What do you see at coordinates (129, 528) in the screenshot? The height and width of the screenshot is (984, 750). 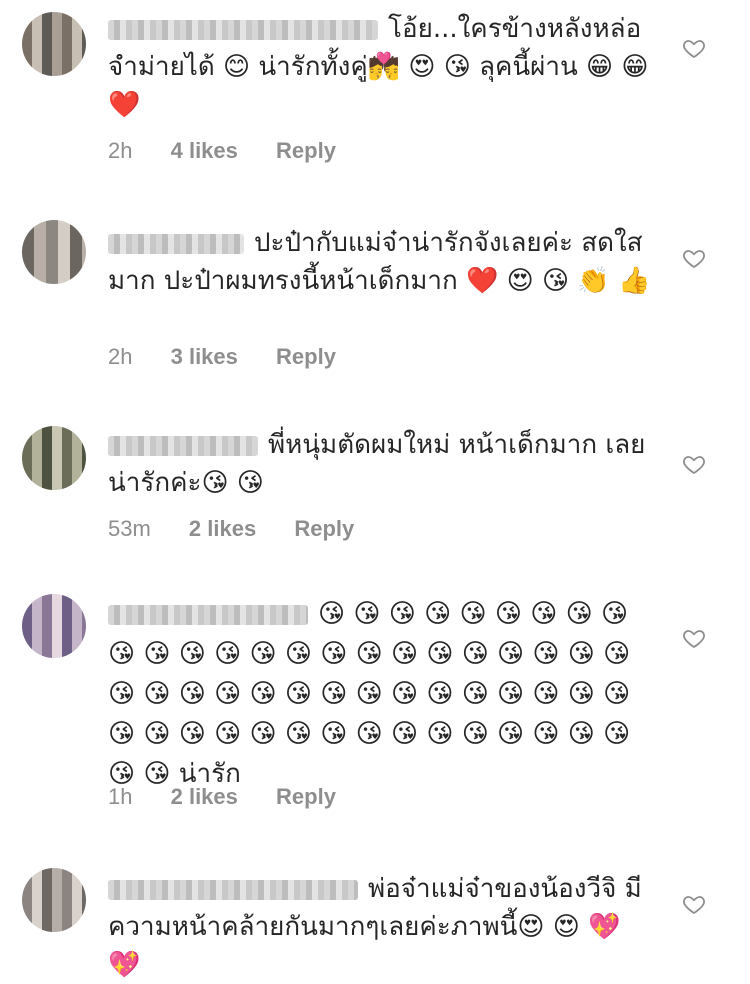 I see `comment-time: 53m` at bounding box center [129, 528].